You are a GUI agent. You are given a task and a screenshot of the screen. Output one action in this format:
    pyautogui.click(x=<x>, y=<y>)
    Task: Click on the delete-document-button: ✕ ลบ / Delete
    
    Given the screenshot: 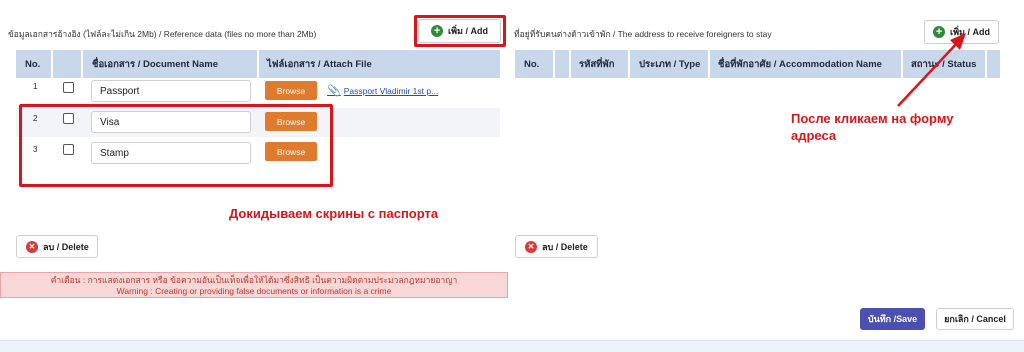 What is the action you would take?
    pyautogui.click(x=57, y=246)
    